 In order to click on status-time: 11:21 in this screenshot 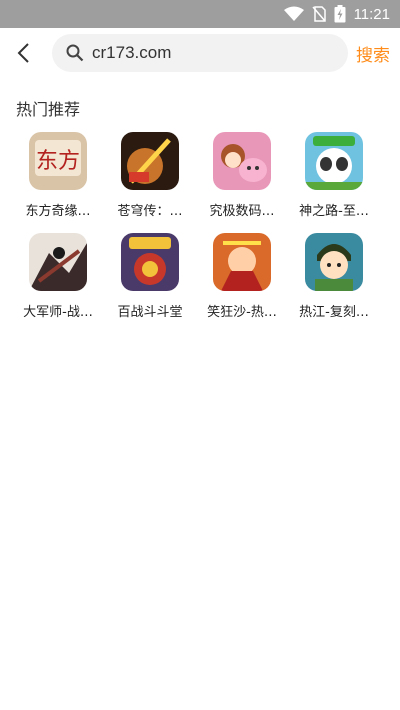, I will do `click(371, 14)`.